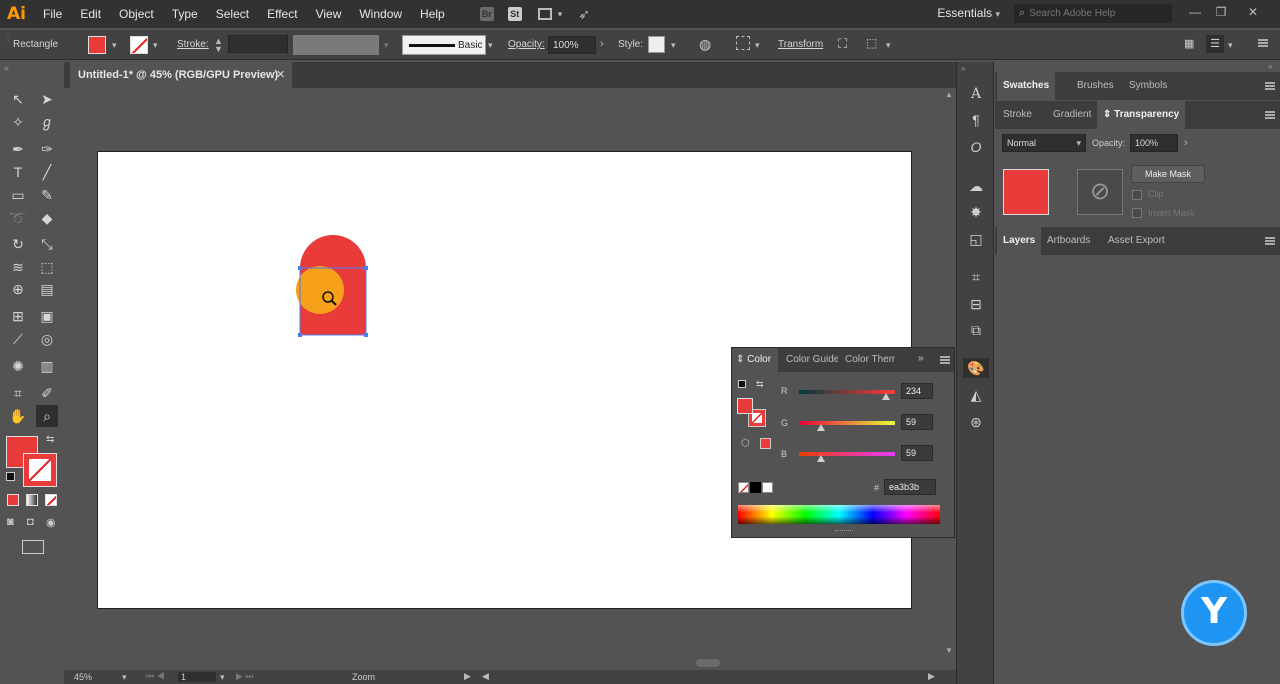 The width and height of the screenshot is (1280, 684). What do you see at coordinates (917, 422) in the screenshot?
I see `g-value-field: 59` at bounding box center [917, 422].